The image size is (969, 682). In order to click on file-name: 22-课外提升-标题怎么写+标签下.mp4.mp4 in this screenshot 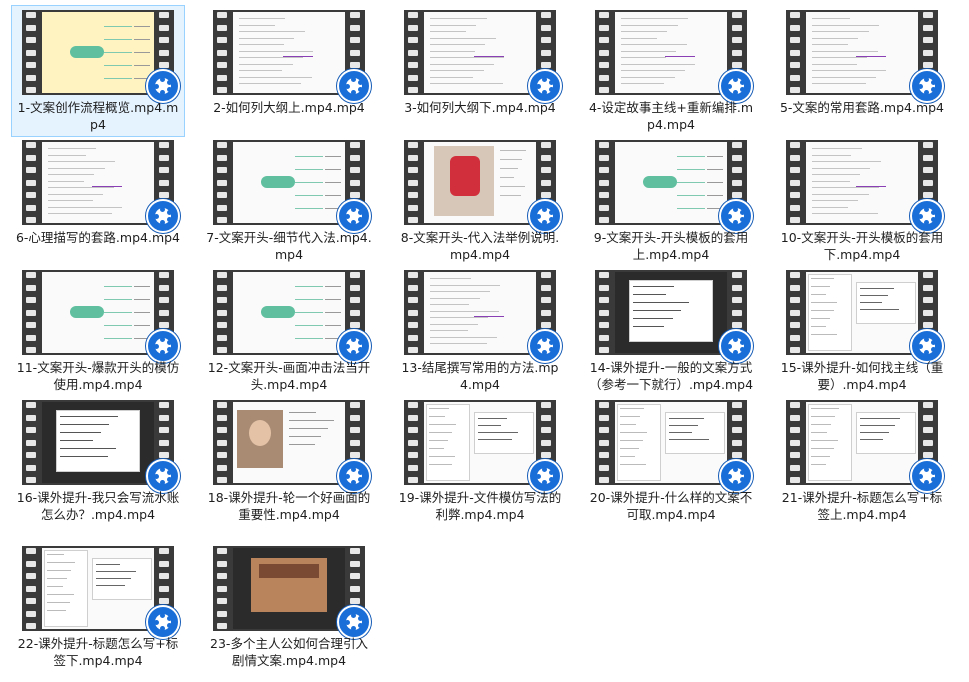, I will do `click(98, 652)`.